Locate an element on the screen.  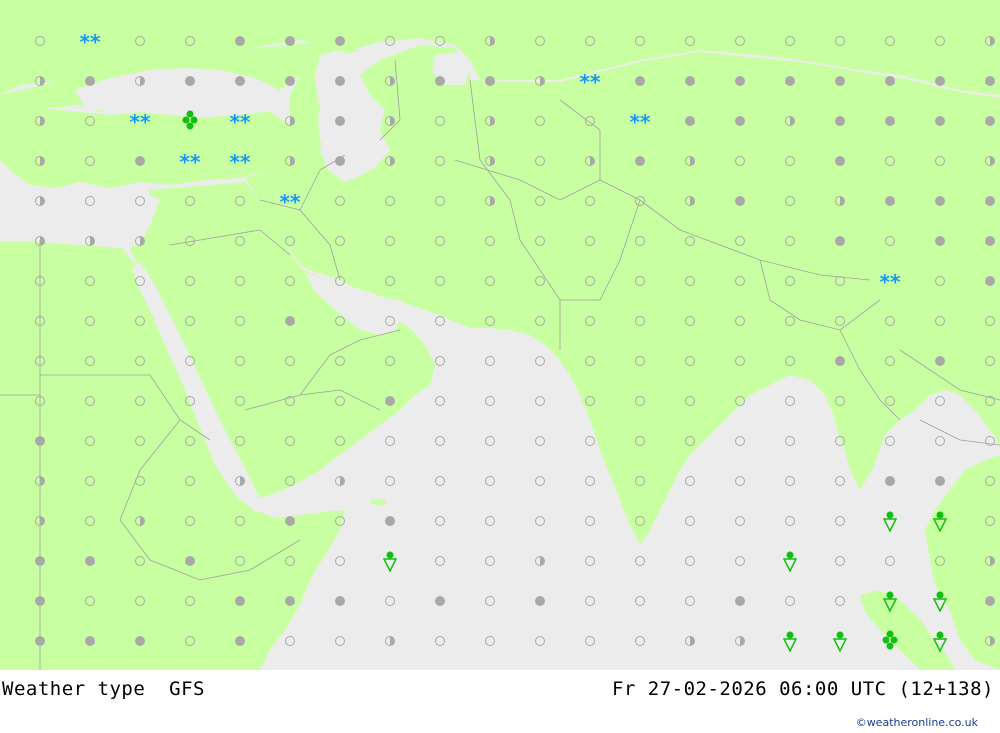
forecast-datetime: Fr 27-02-2026 06:00 UTC (12+138) is located at coordinates (802, 689).